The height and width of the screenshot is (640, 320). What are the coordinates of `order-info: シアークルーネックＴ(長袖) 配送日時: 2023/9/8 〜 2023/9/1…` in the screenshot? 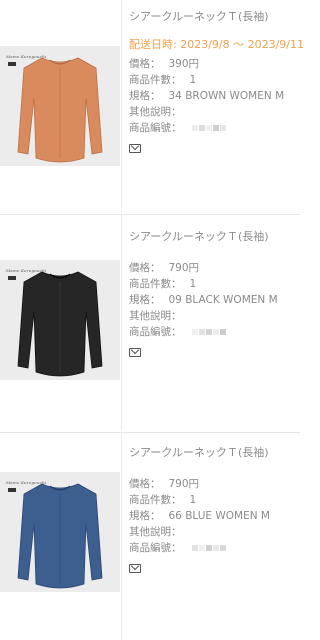 It's located at (217, 81).